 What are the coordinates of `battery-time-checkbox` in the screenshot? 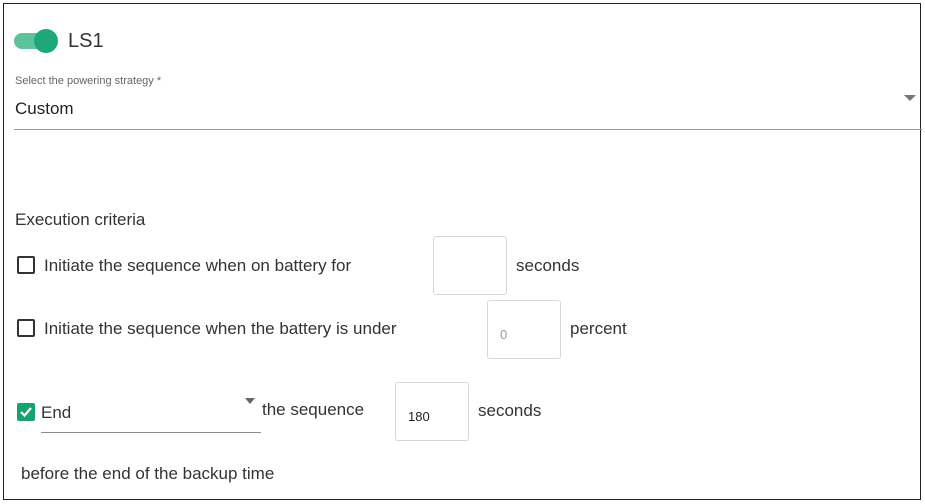 It's located at (26, 265).